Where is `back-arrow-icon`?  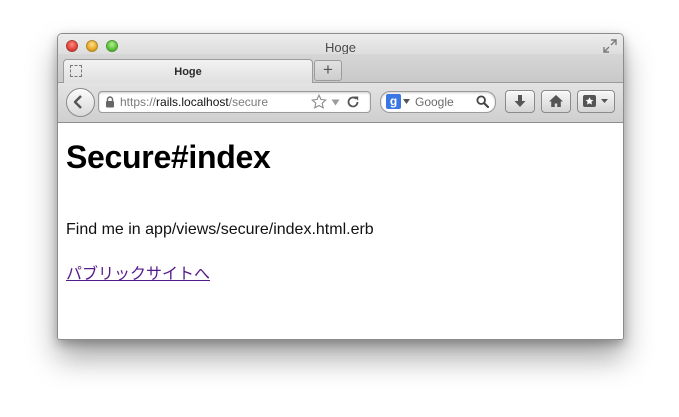 back-arrow-icon is located at coordinates (77, 102).